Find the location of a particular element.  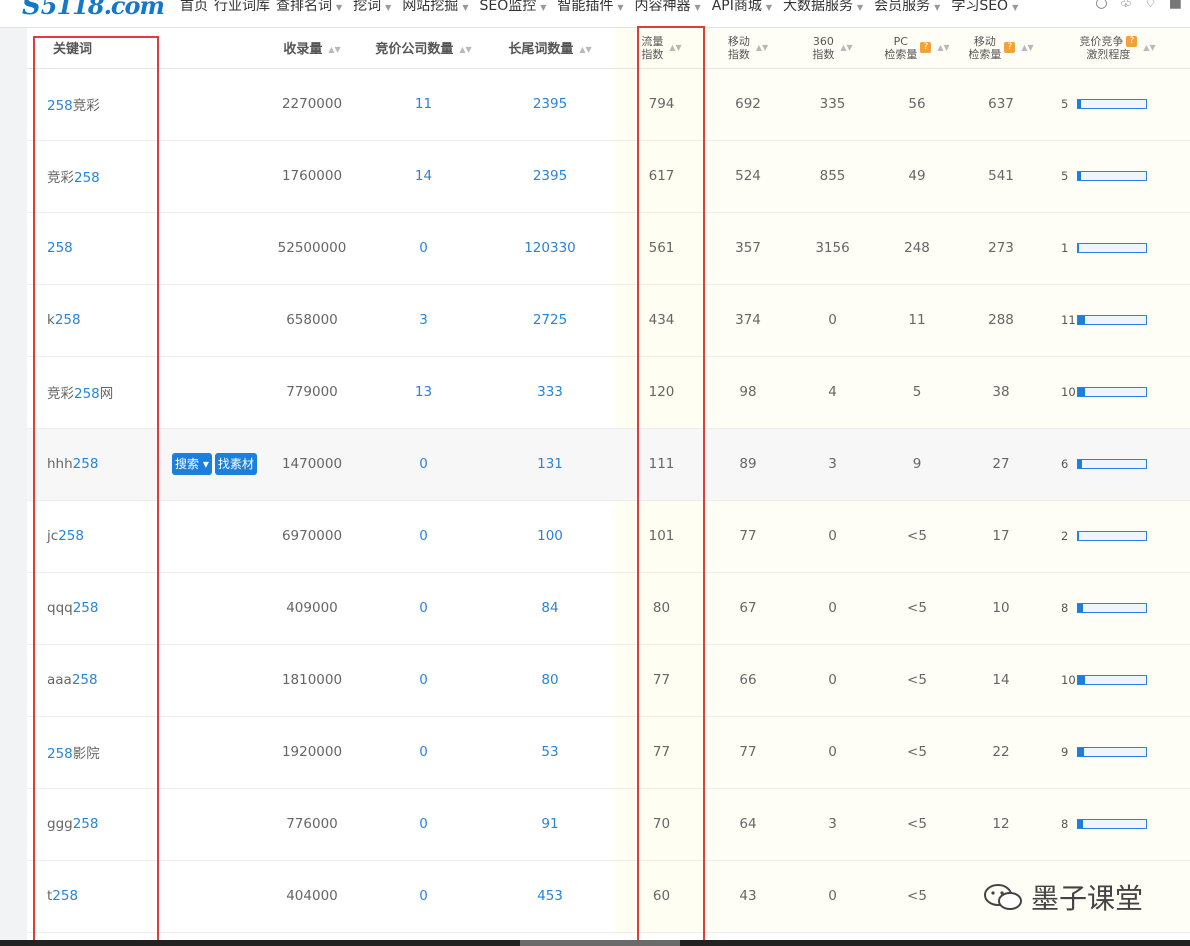

table-row: hhh258 搜索 ▾ 找素材 1470000 0 131 111 89 3 9 27 6 is located at coordinates (608, 464).